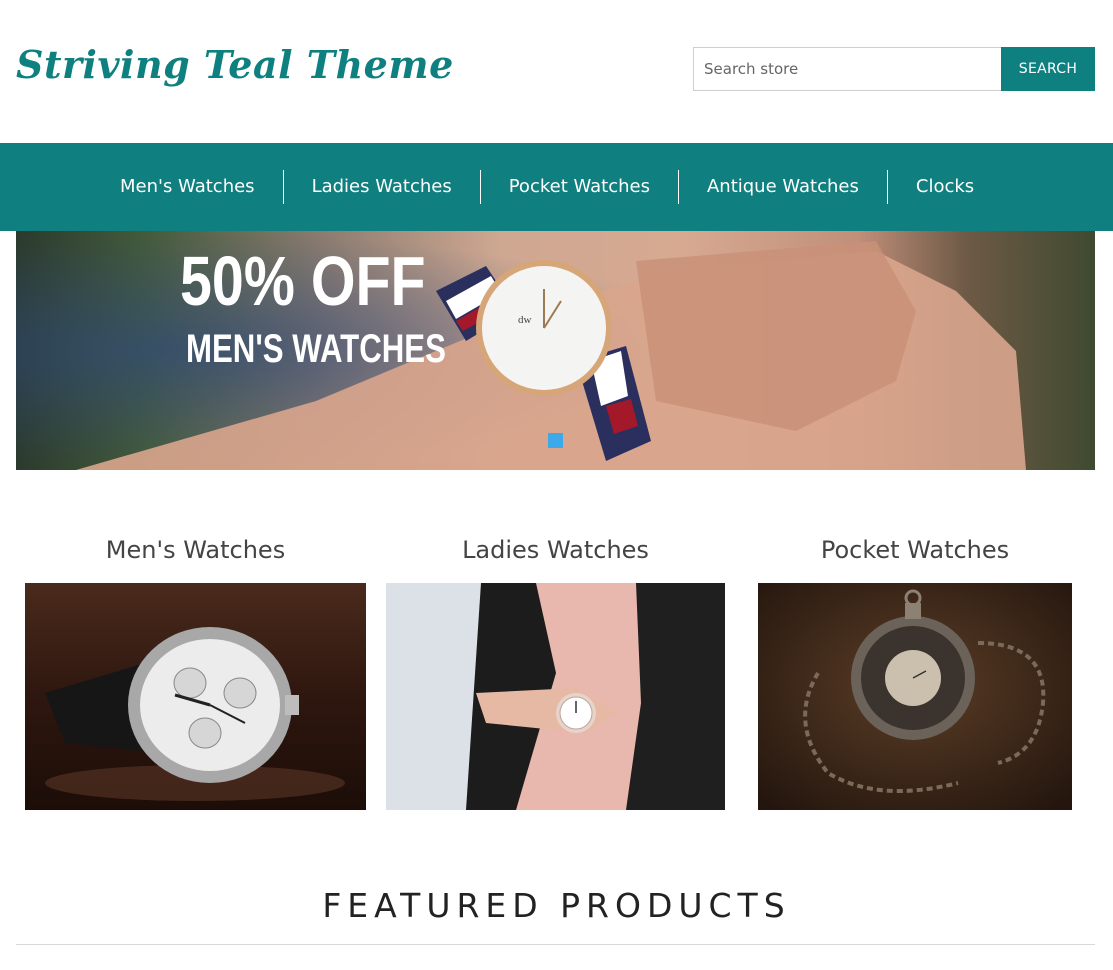  I want to click on category-title-mens: Men's Watches, so click(195, 550).